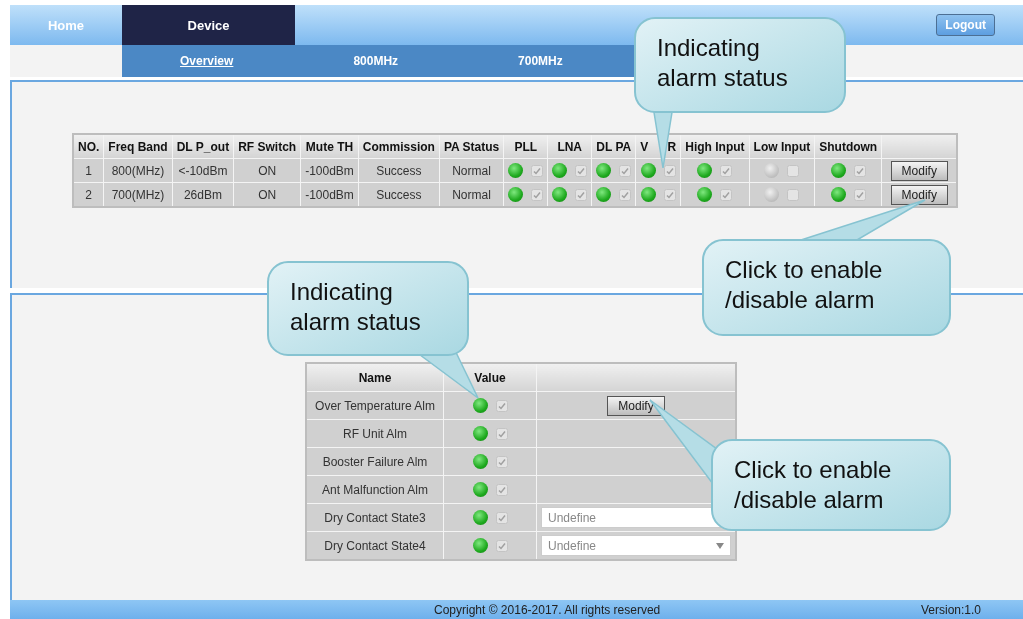 This screenshot has width=1023, height=619. Describe the element at coordinates (613, 146) in the screenshot. I see `column-header: DL PA` at that location.